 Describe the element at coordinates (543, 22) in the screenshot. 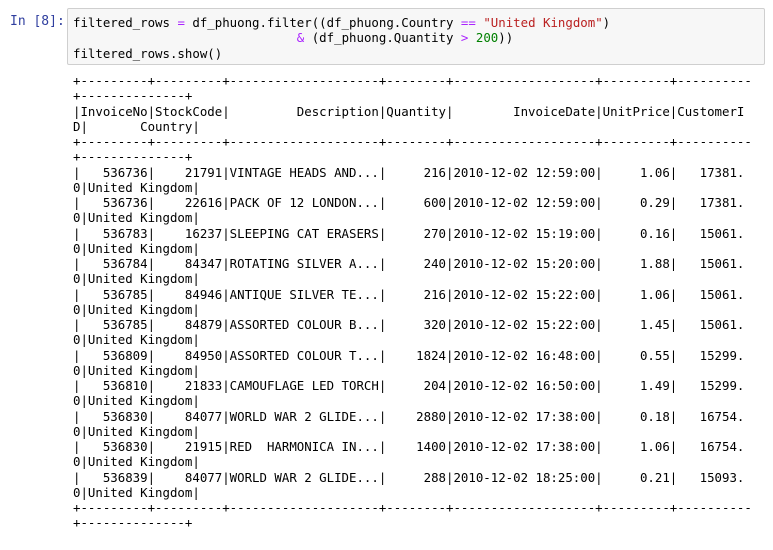

I see `code-string: "United Kingdom"` at that location.